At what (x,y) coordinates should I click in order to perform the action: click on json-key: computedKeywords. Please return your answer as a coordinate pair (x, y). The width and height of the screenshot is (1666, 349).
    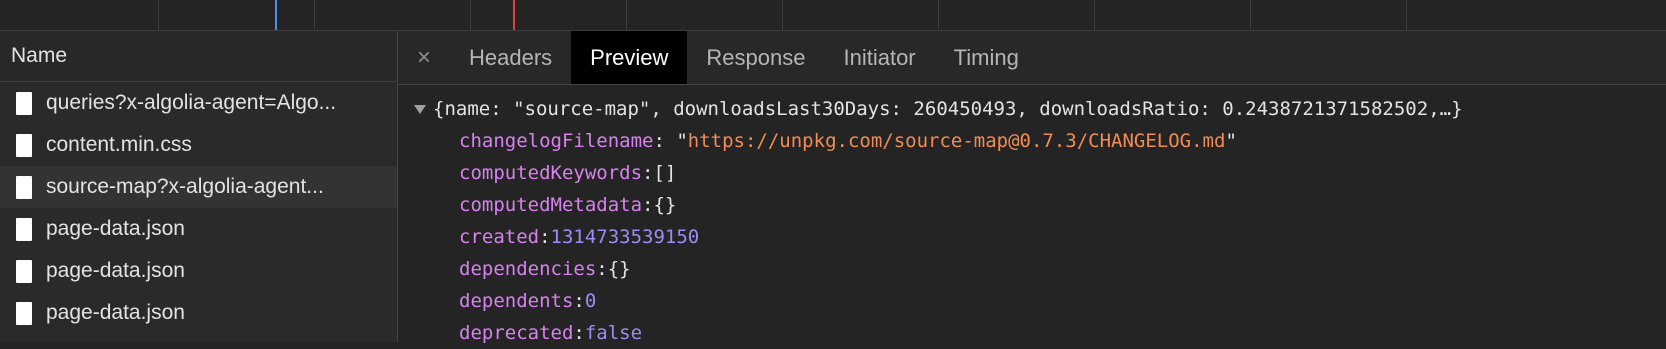
    Looking at the image, I should click on (551, 173).